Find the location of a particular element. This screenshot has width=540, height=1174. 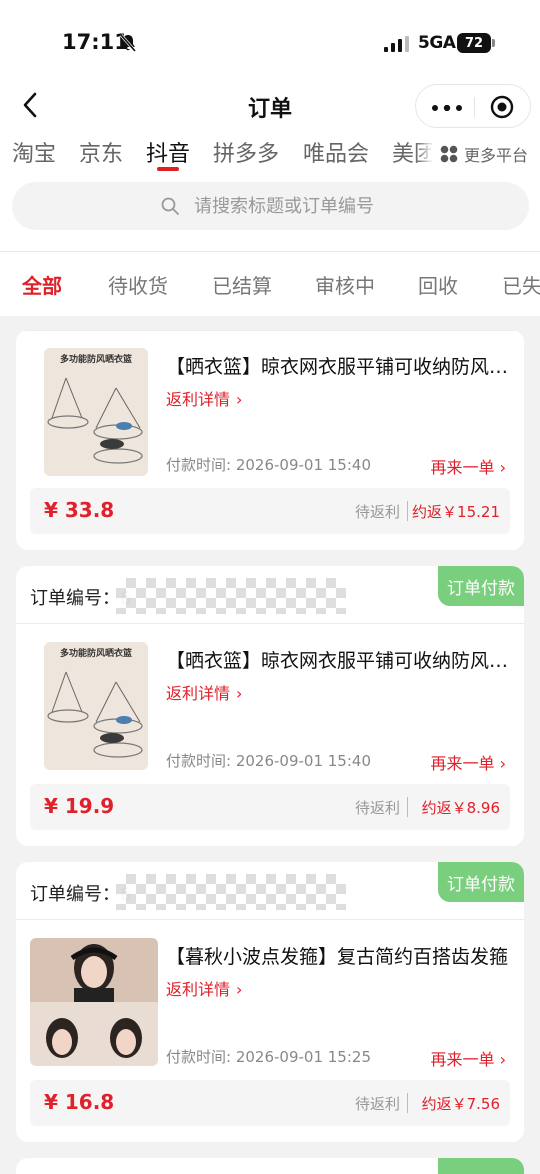

tab-jd: 京东 is located at coordinates (101, 152).